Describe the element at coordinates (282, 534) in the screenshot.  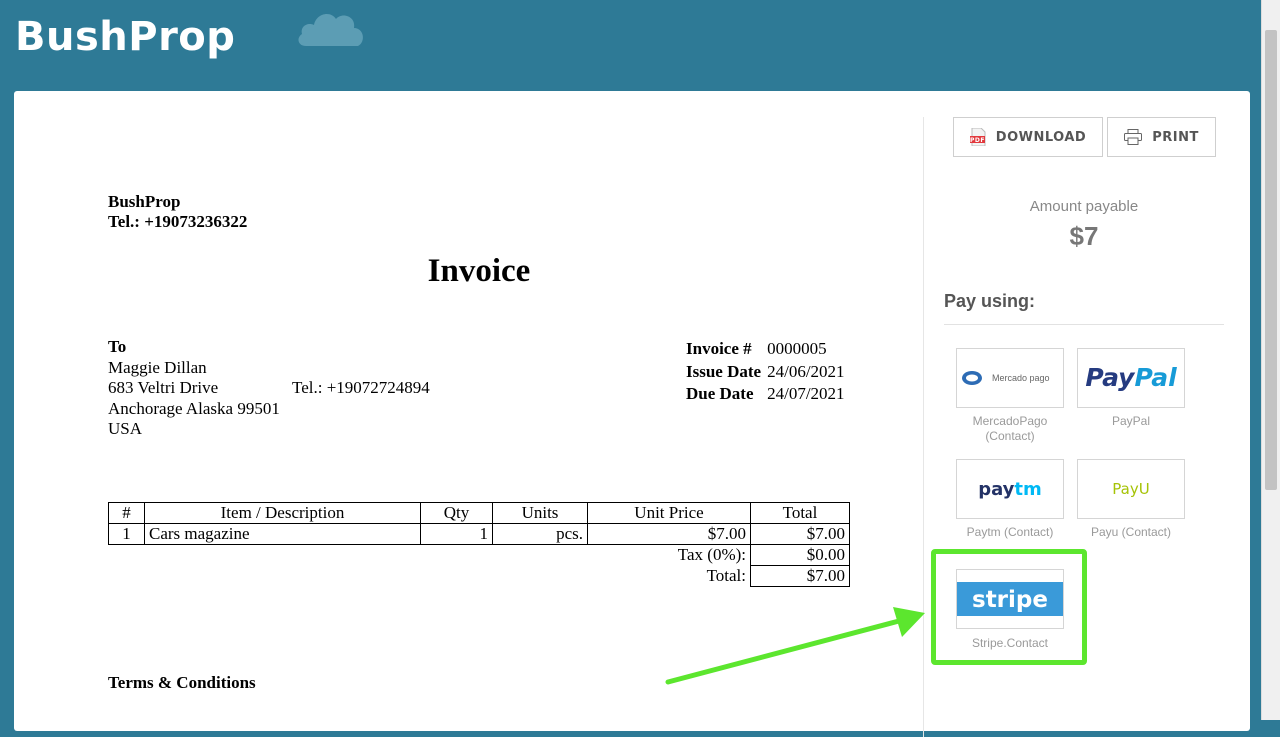
I see `row-description: Cars magazine` at that location.